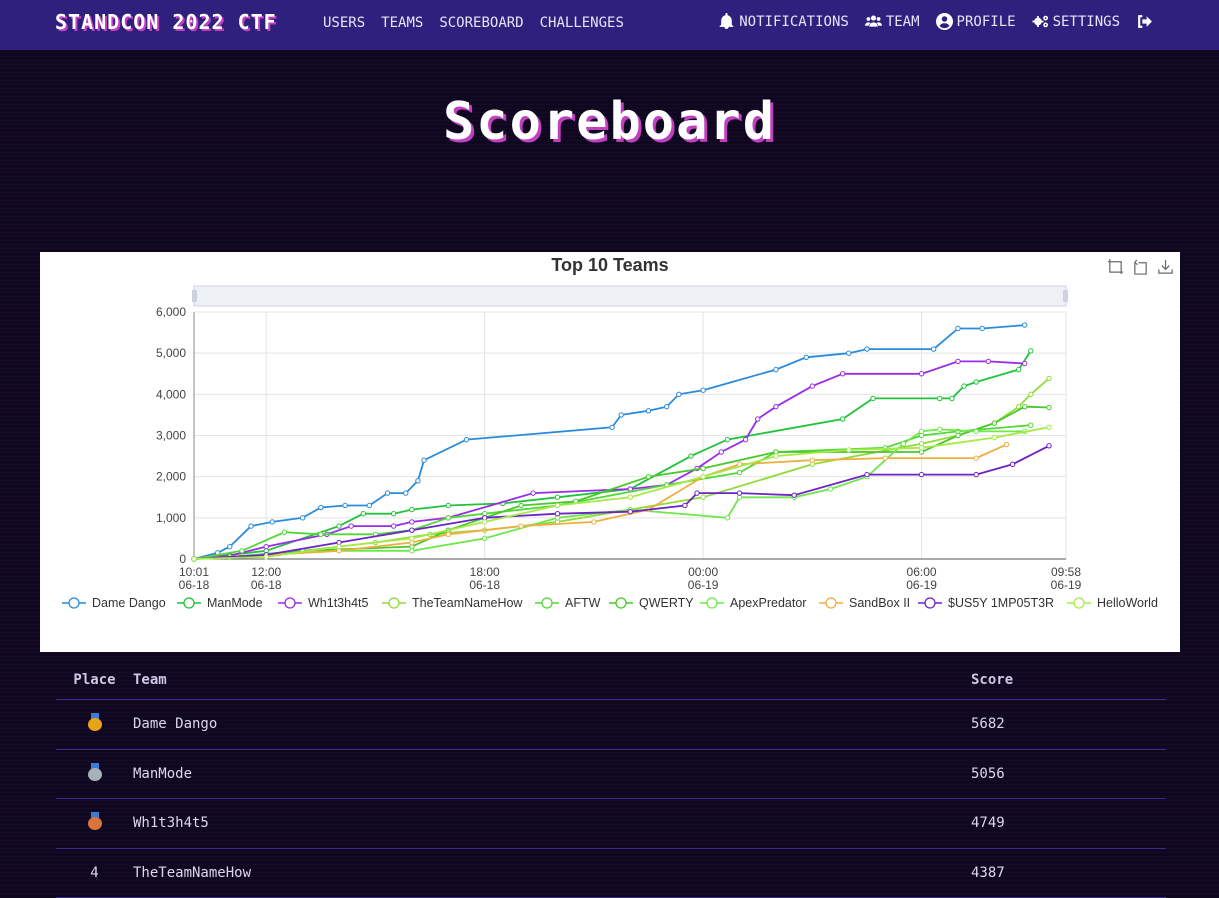  What do you see at coordinates (552, 823) in the screenshot?
I see `row-team-link: Wh1t3h4t5` at bounding box center [552, 823].